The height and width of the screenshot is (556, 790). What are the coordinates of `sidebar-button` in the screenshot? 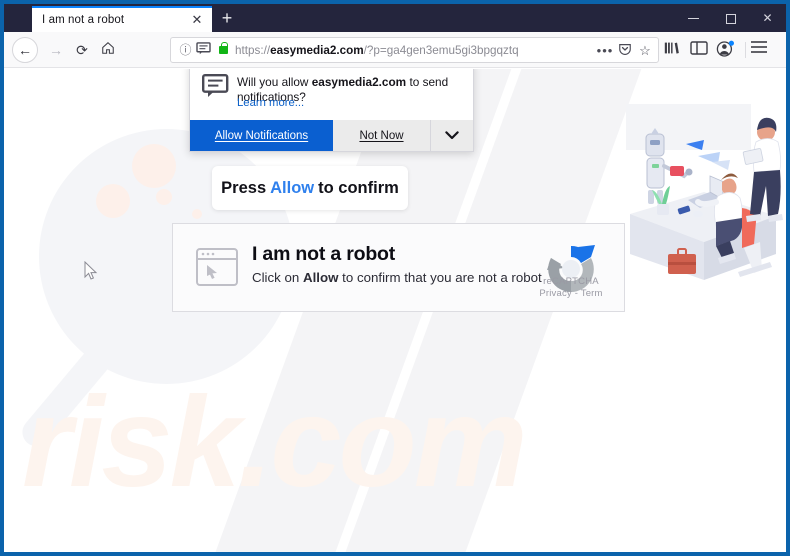 It's located at (700, 50).